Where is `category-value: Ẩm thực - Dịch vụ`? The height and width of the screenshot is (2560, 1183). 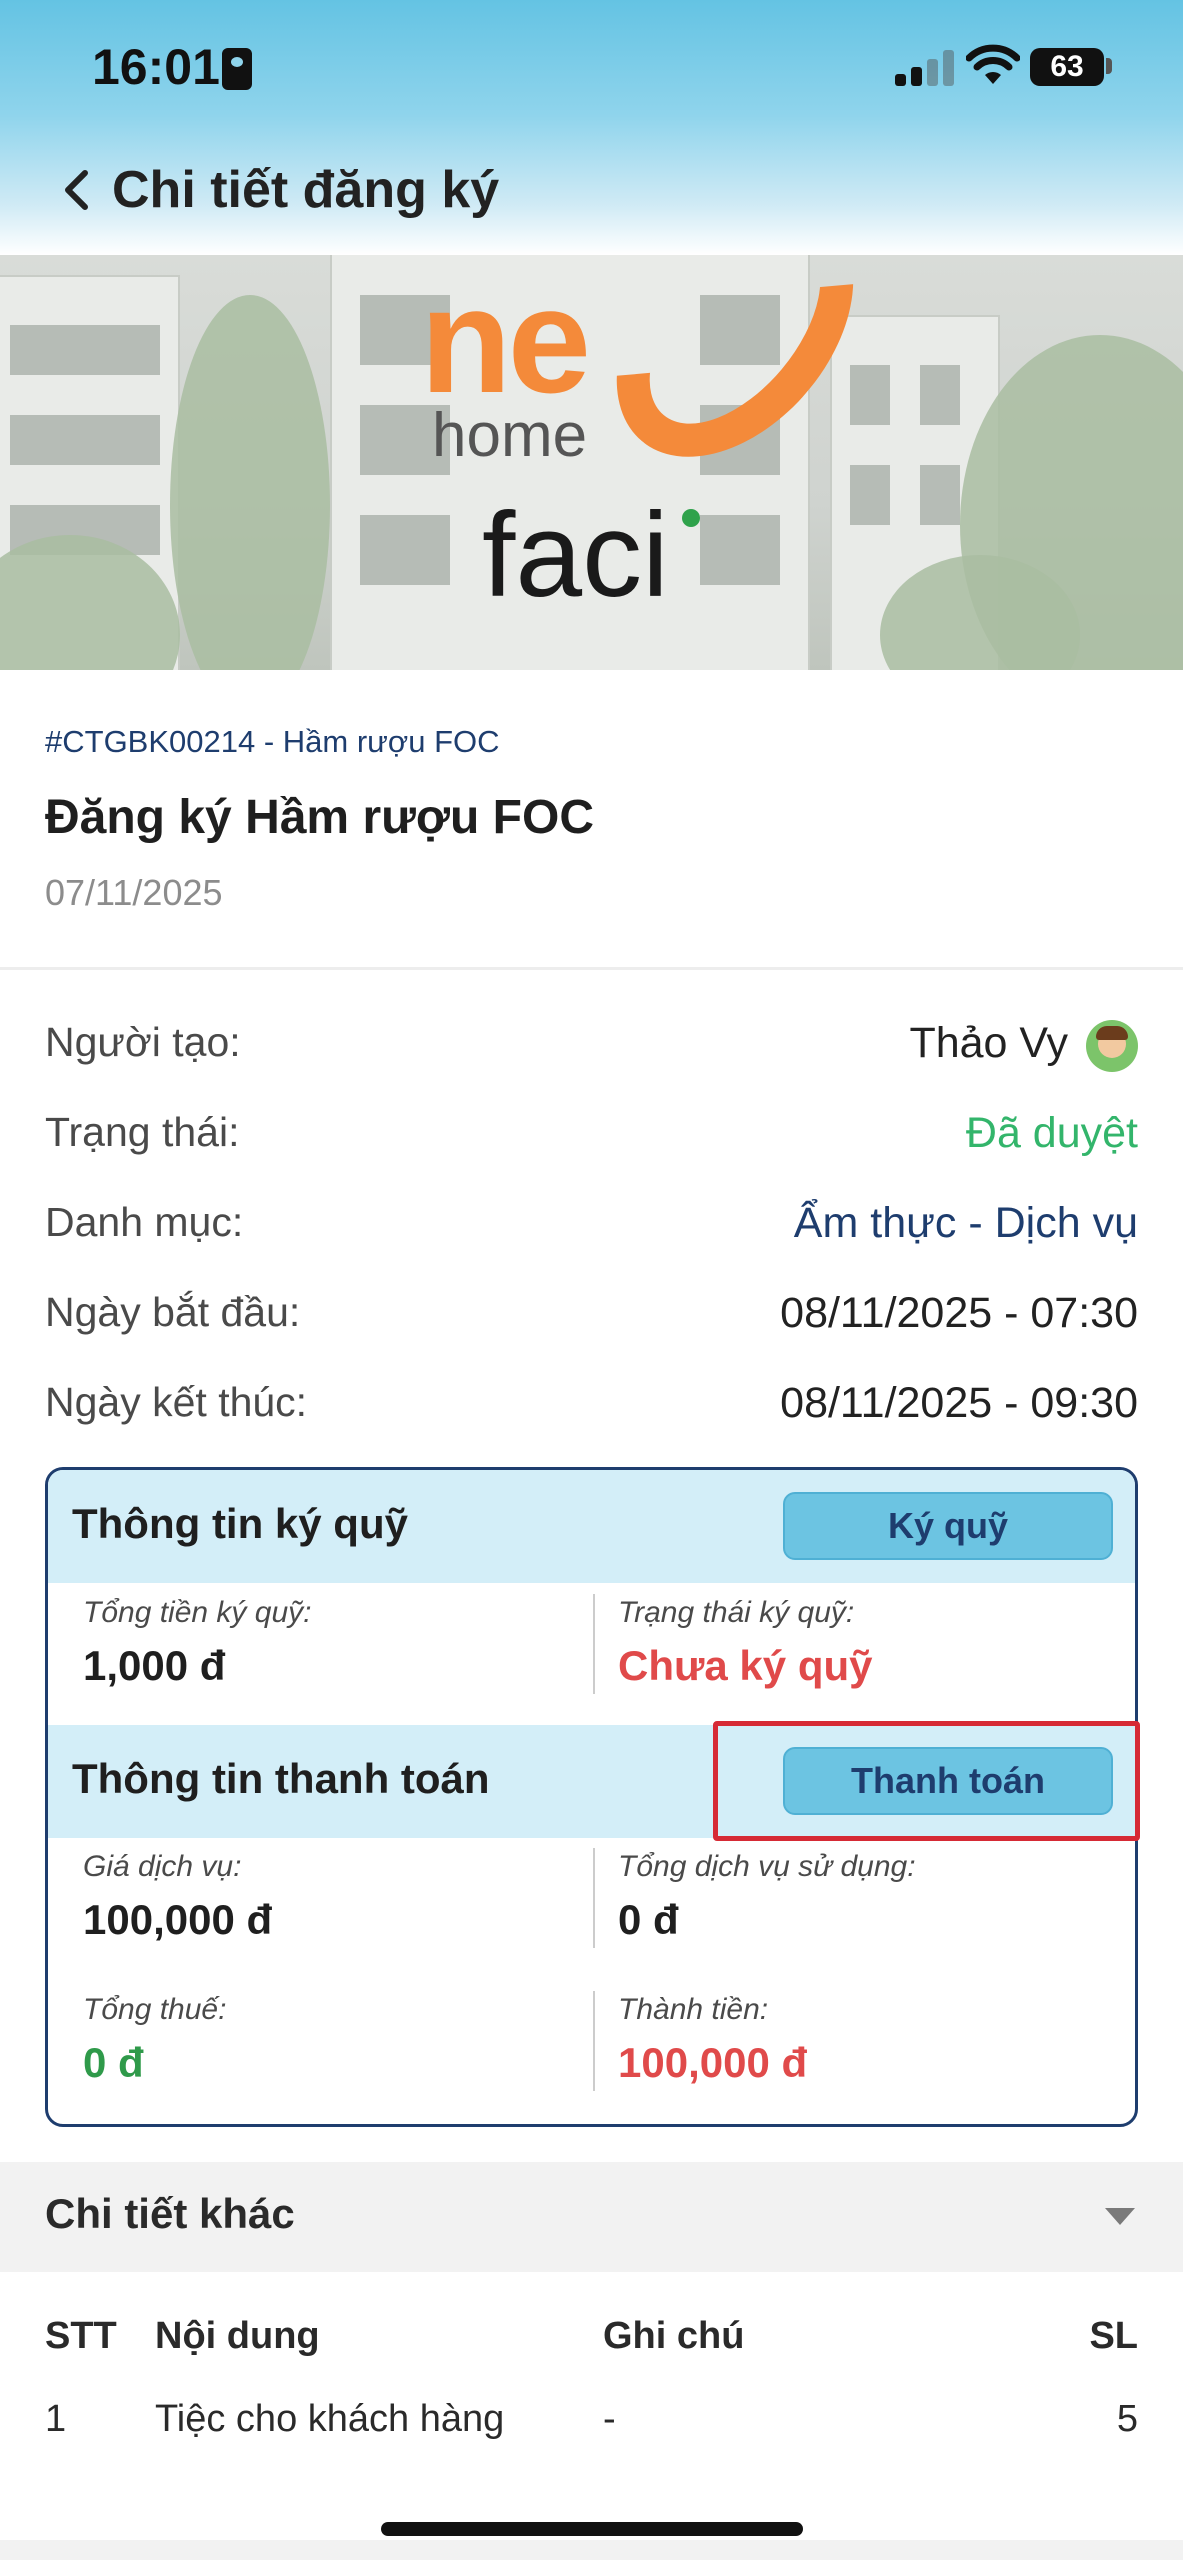
category-value: Ẩm thực - Dịch vụ is located at coordinates (965, 1223).